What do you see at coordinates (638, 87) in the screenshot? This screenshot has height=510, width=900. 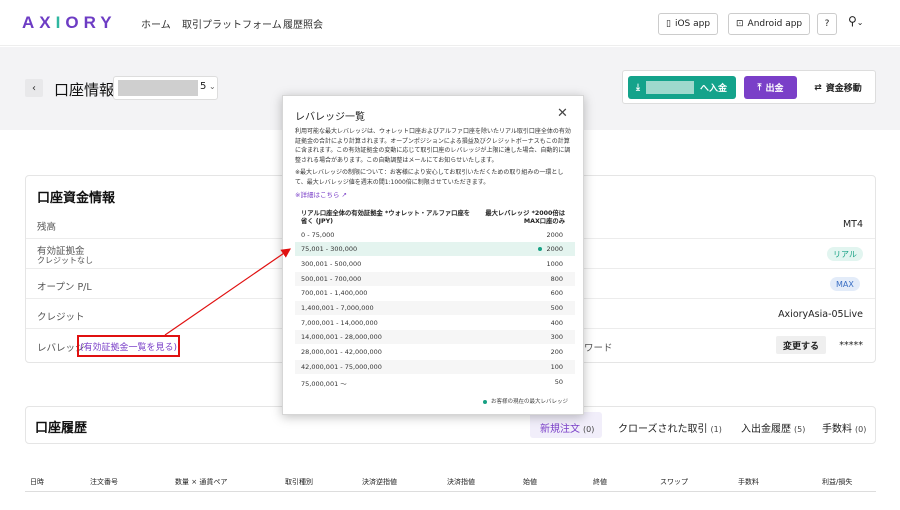 I see `download-icon: ⤓` at bounding box center [638, 87].